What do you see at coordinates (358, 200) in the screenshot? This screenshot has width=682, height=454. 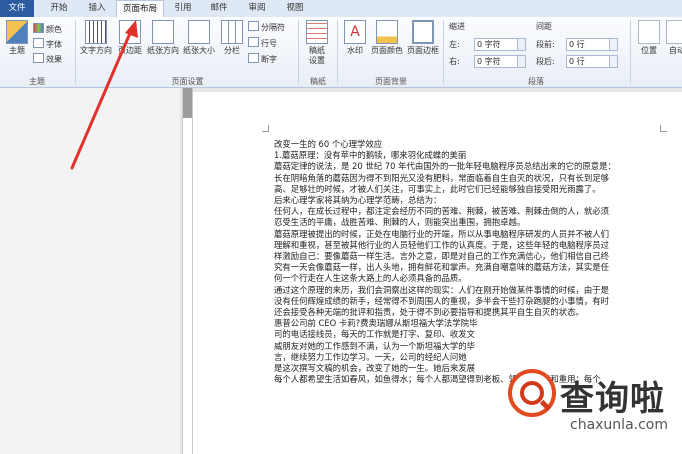 I see `document-line: 后来心理学家将其纳为心理学范畴，总结为：` at bounding box center [358, 200].